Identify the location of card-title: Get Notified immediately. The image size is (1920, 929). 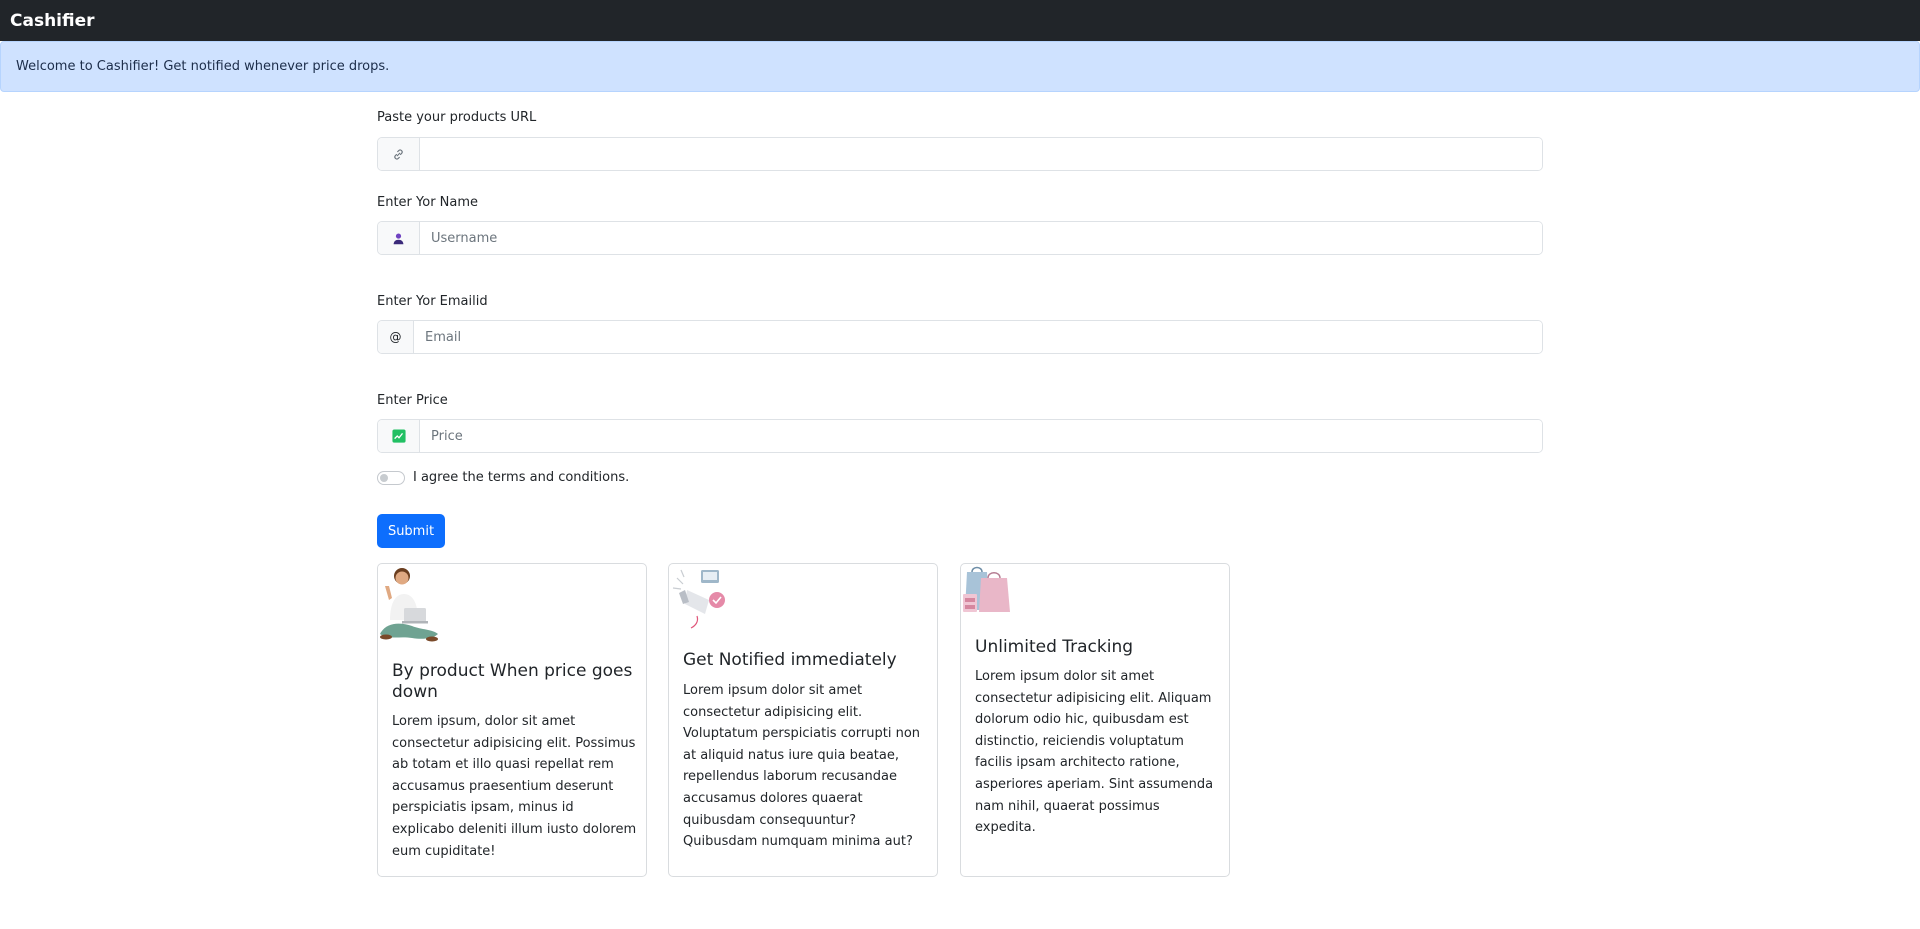
(790, 660).